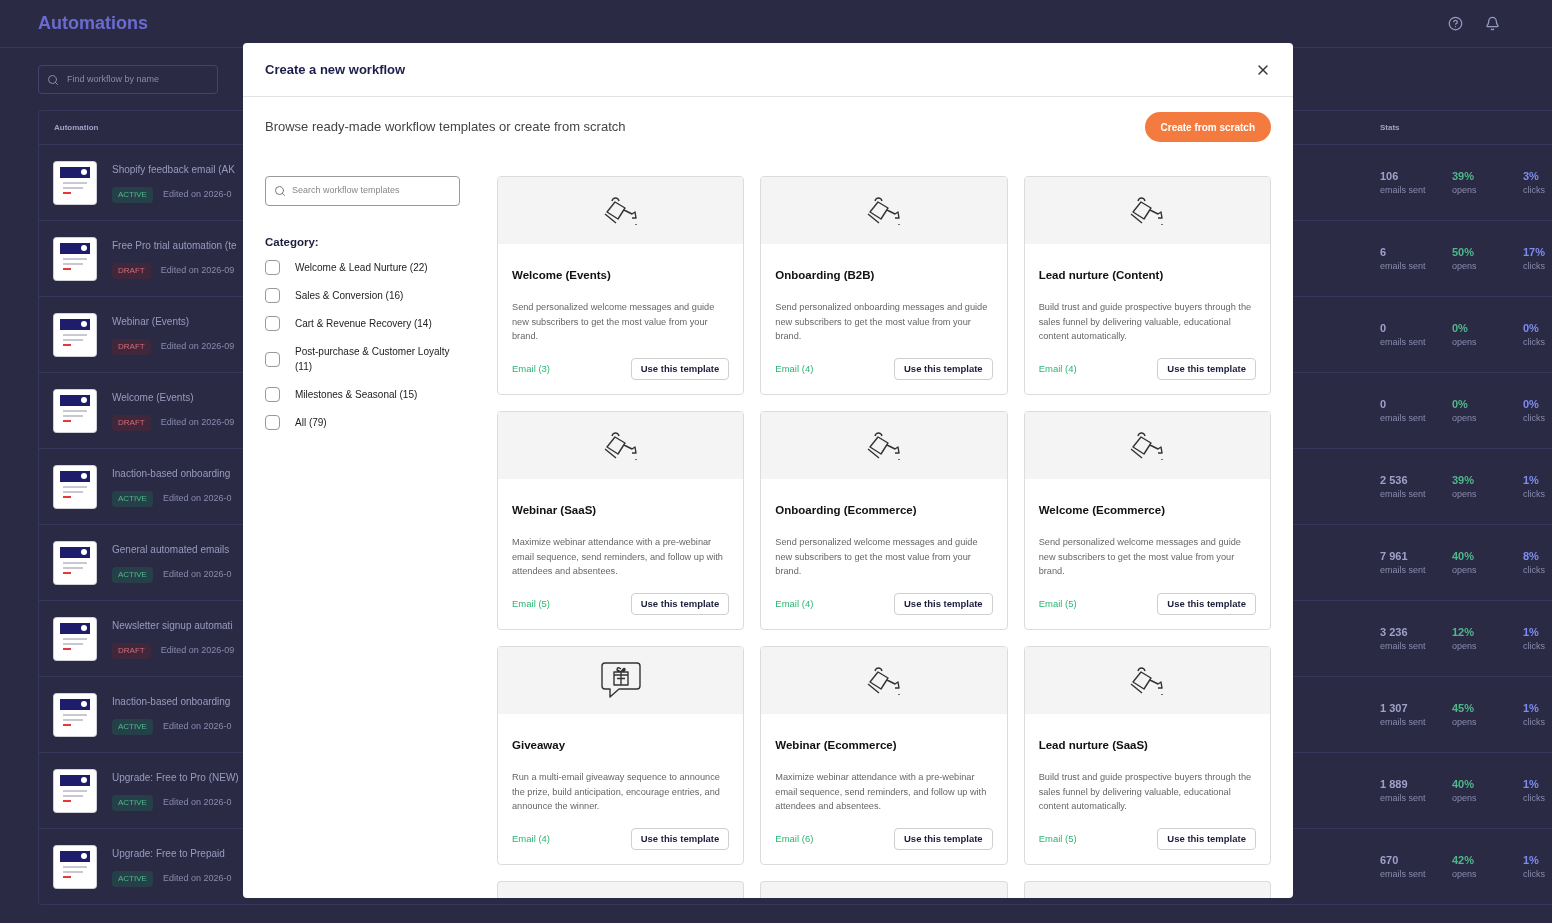 The height and width of the screenshot is (923, 1552). Describe the element at coordinates (1390, 860) in the screenshot. I see `sent-count: 670` at that location.